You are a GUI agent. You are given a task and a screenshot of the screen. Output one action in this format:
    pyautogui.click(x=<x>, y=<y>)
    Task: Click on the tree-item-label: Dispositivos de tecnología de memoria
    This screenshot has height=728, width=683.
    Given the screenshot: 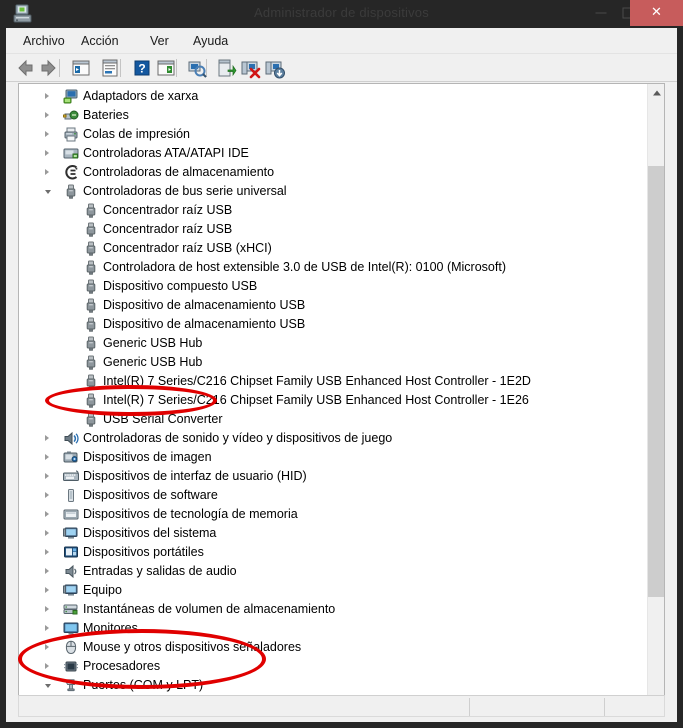 What is the action you would take?
    pyautogui.click(x=190, y=514)
    